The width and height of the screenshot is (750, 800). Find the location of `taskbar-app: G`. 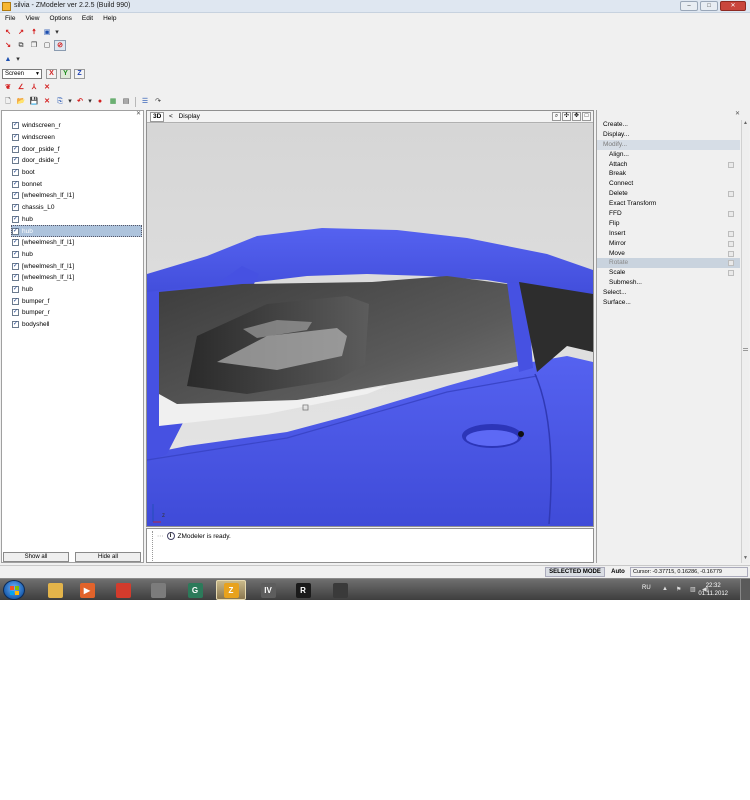

taskbar-app: G is located at coordinates (195, 590).